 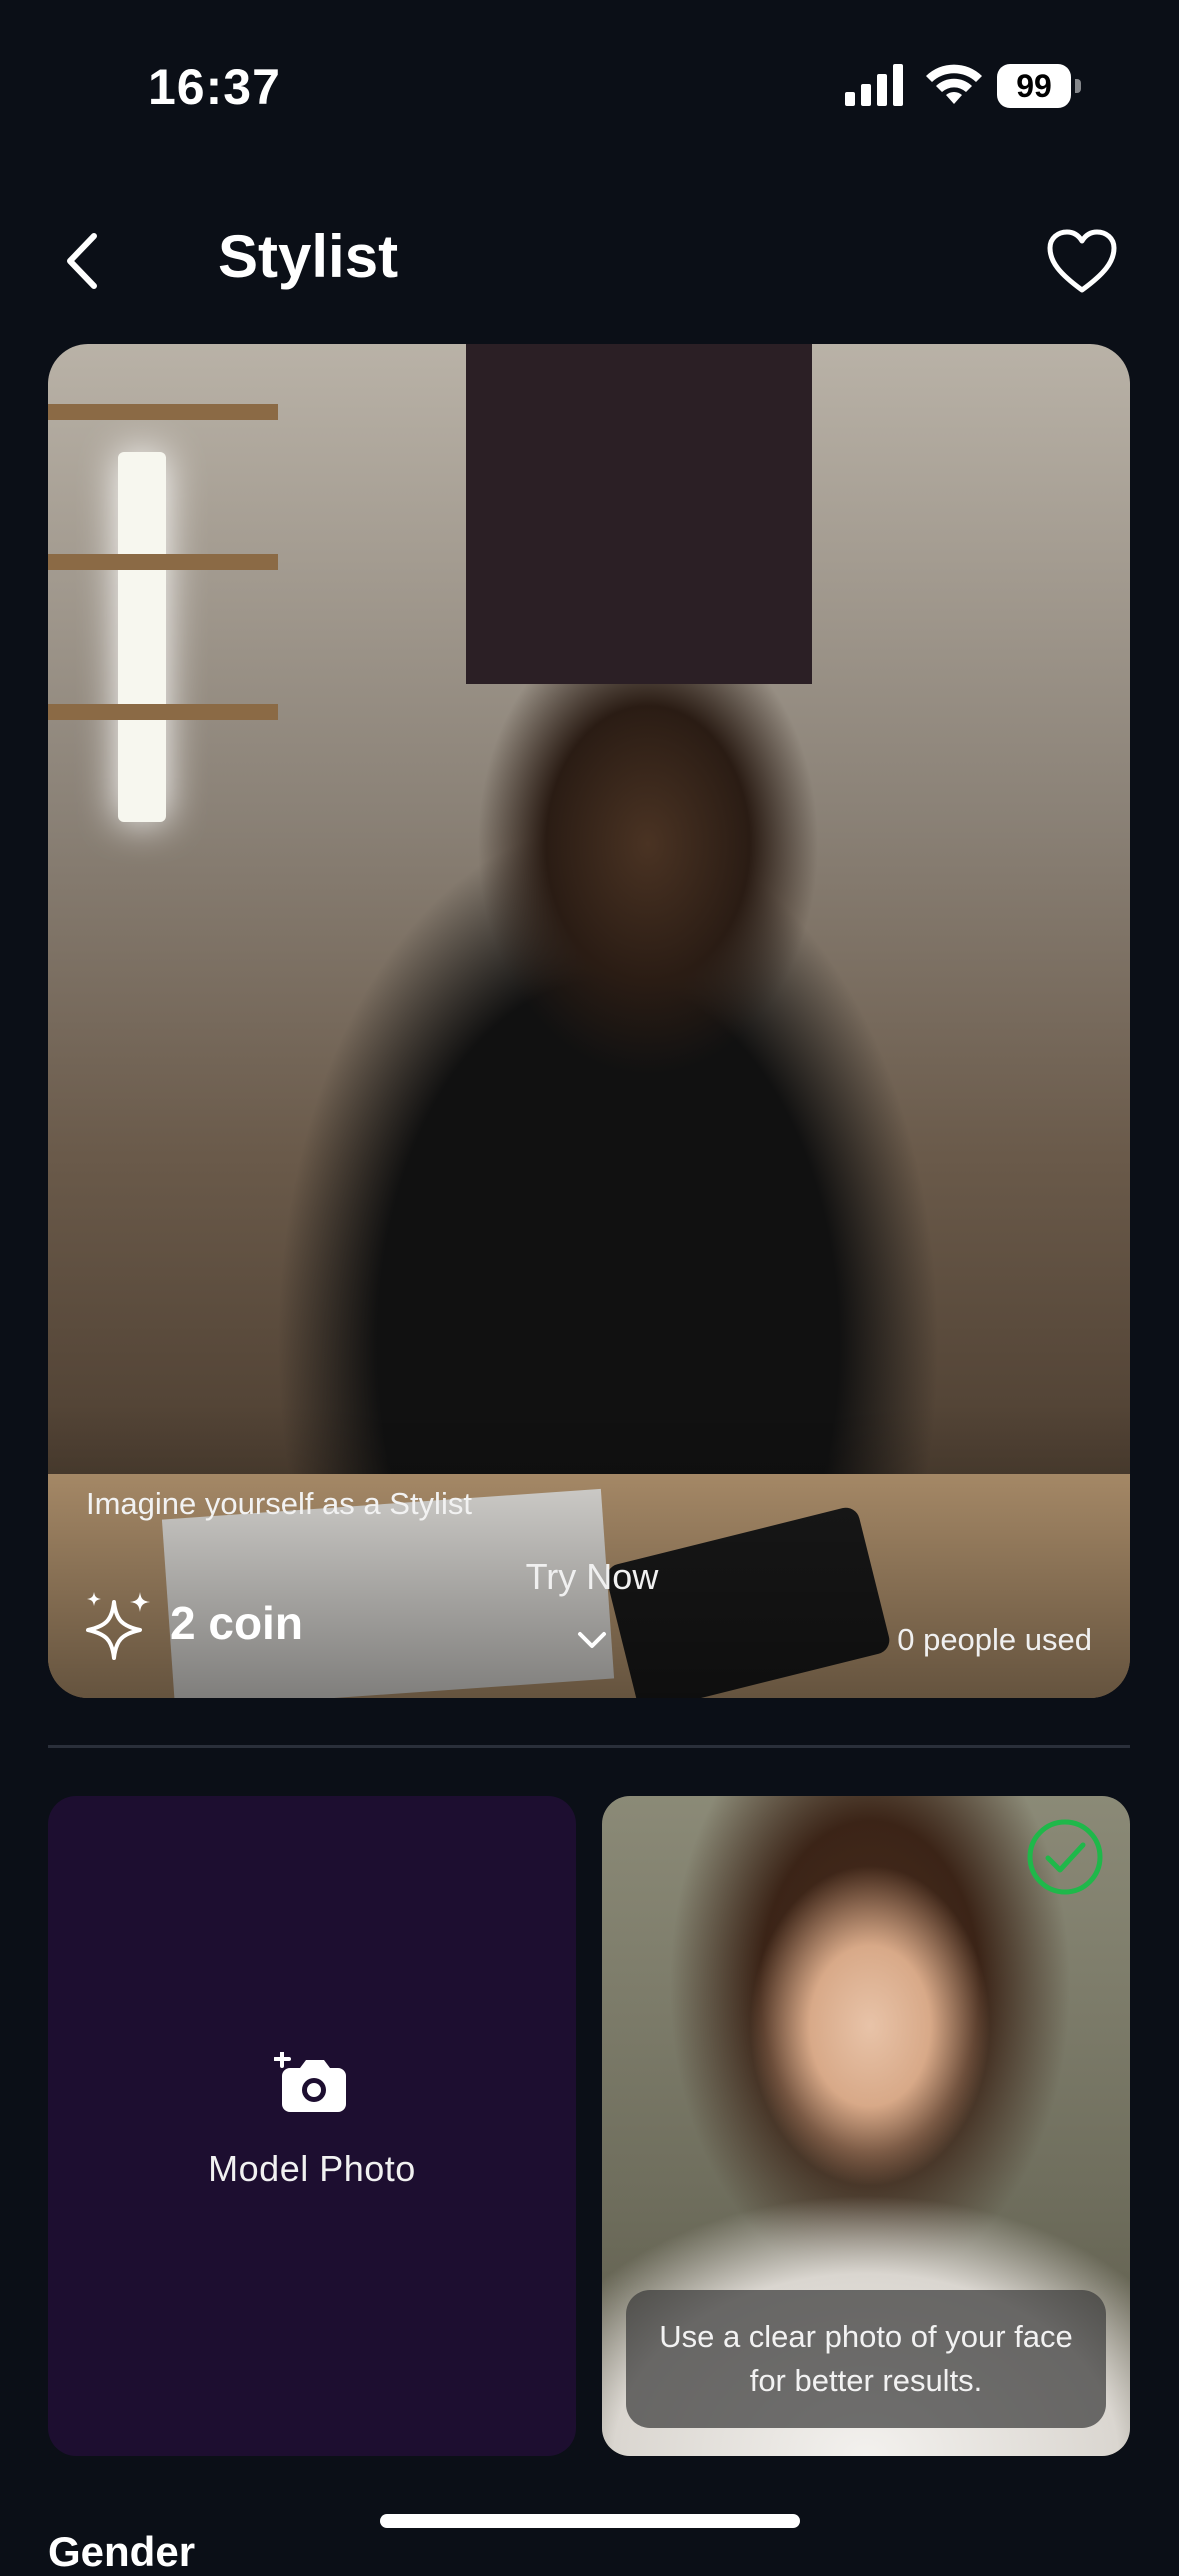 I want to click on chevron-left-icon, so click(x=85, y=261).